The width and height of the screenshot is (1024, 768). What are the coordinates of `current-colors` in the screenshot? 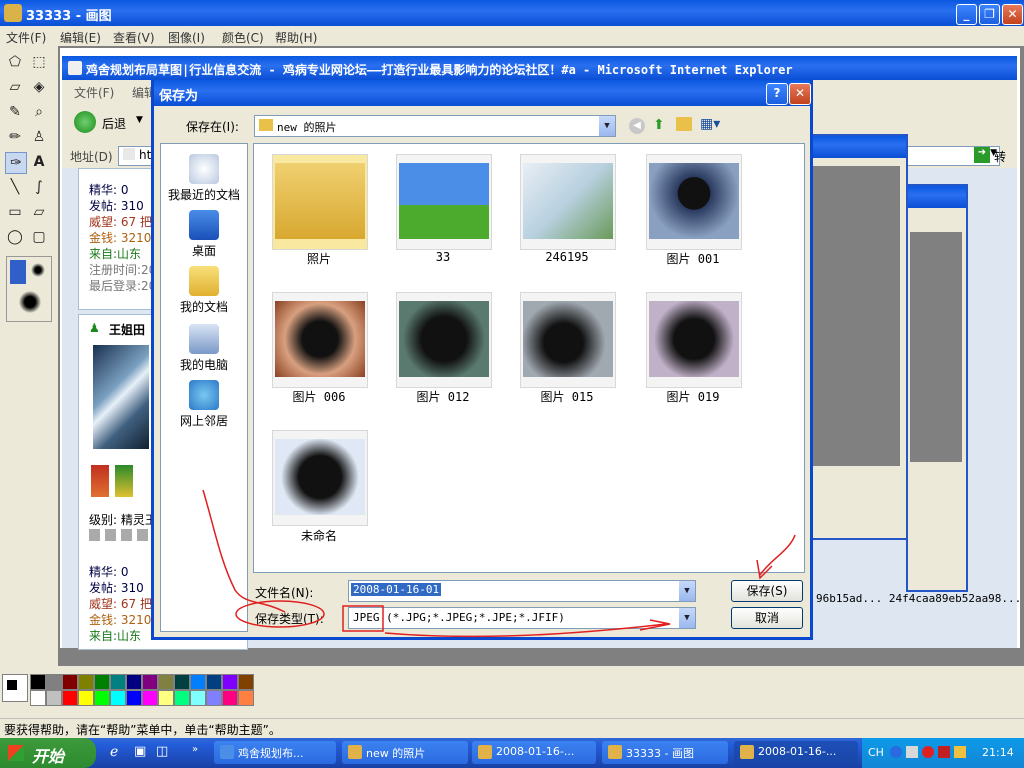 It's located at (15, 688).